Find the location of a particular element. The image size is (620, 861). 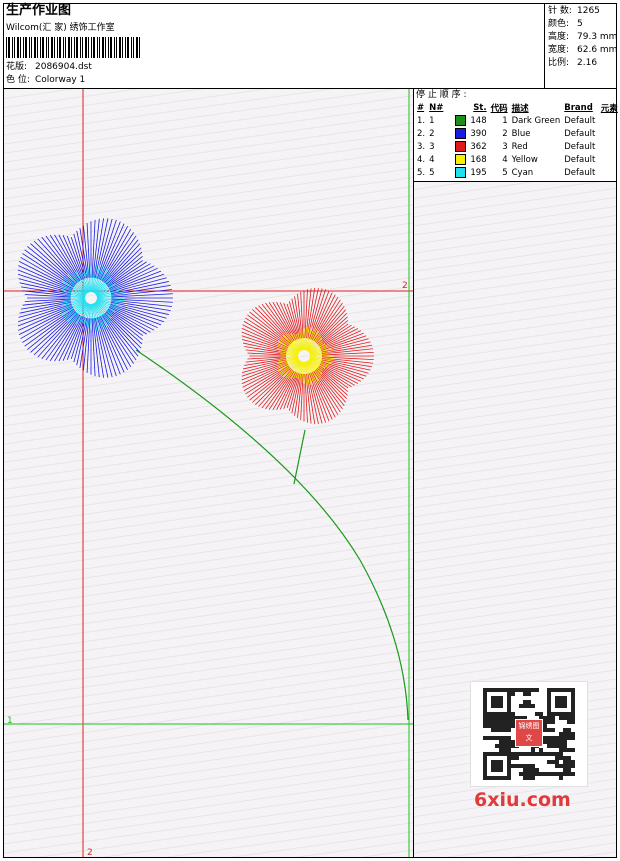

row-needle: 1 is located at coordinates (432, 120).